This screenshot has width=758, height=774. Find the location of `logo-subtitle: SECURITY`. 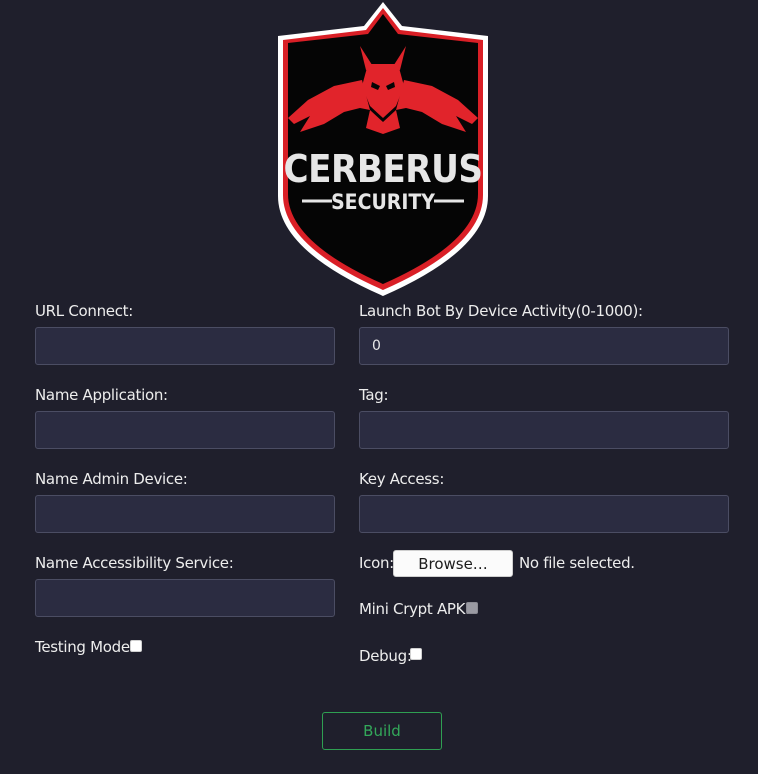

logo-subtitle: SECURITY is located at coordinates (383, 202).